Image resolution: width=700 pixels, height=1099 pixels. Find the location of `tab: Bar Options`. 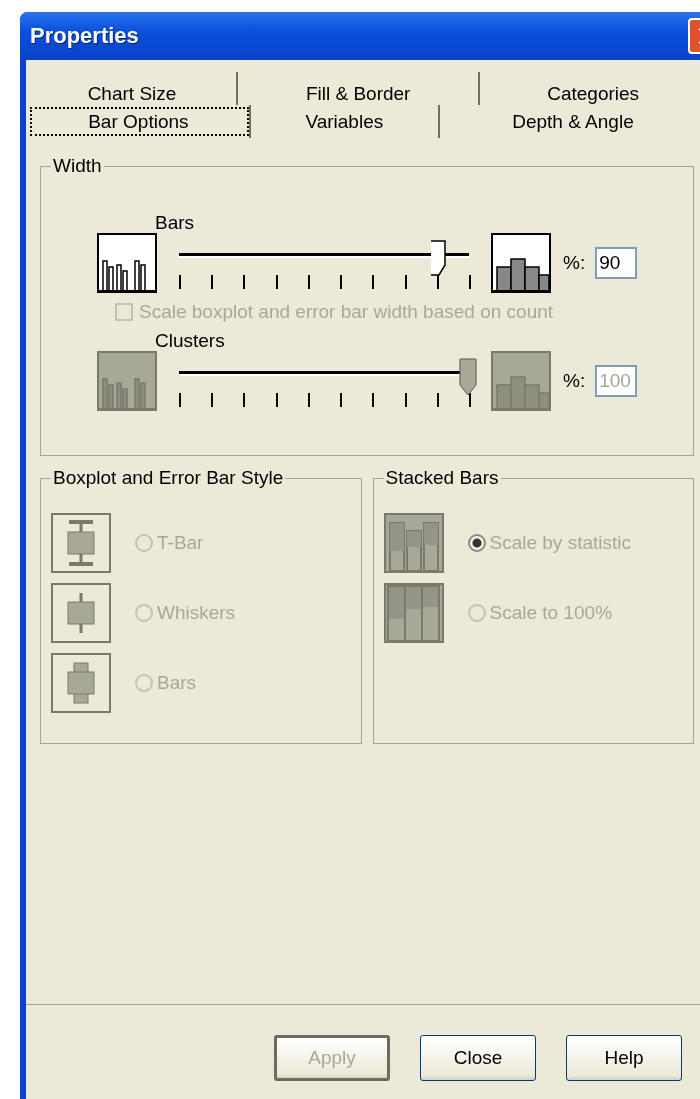

tab: Bar Options is located at coordinates (139, 121).